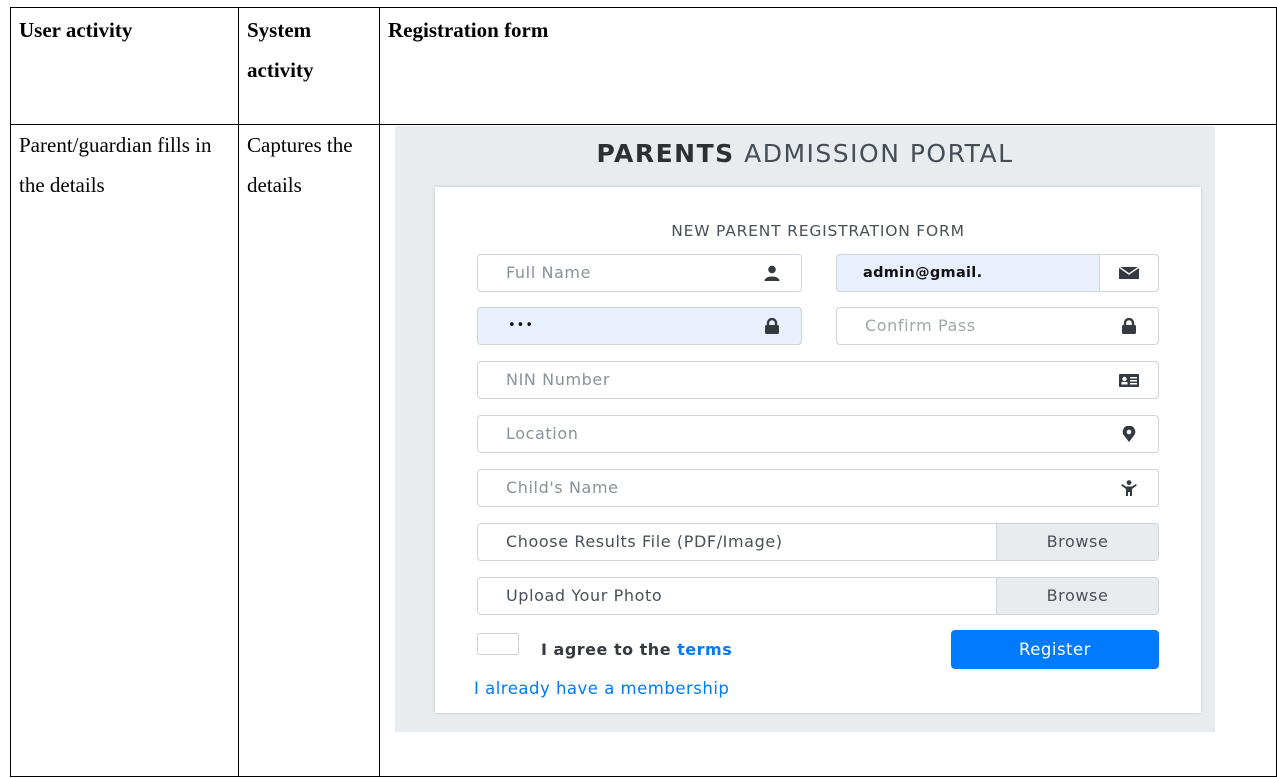 Image resolution: width=1277 pixels, height=778 pixels. Describe the element at coordinates (639, 326) in the screenshot. I see `password-field: •••` at that location.